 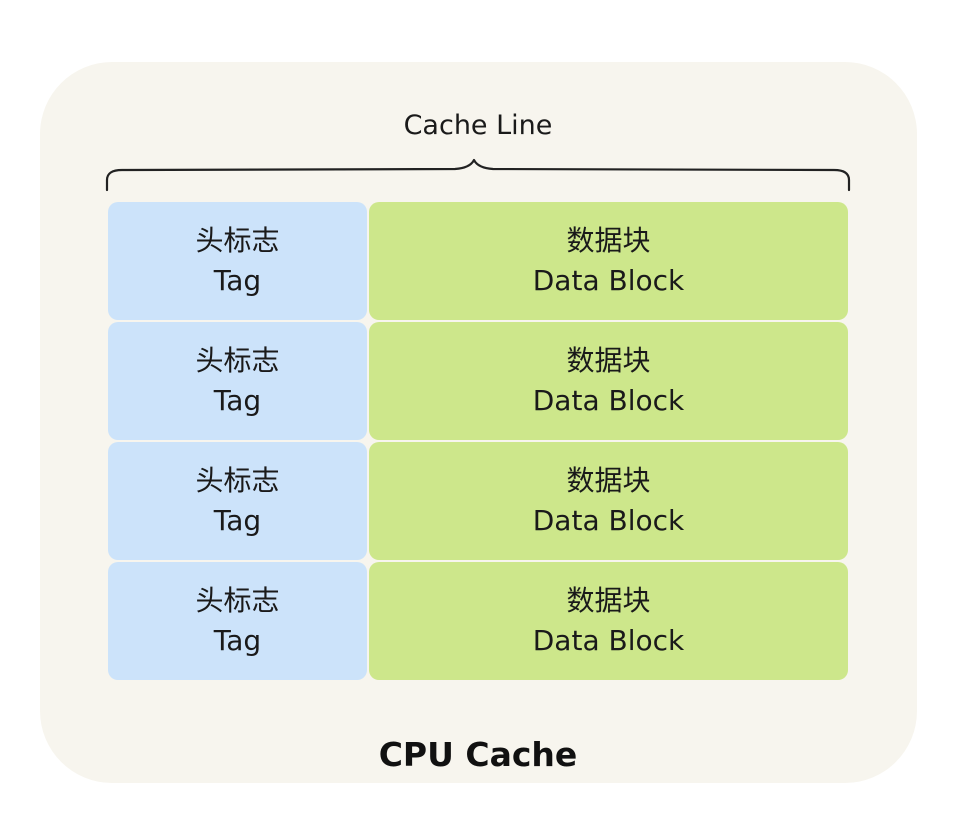 I want to click on cache-line-row-1: 头标志 Tag 数据块 Data Block, so click(x=478, y=261).